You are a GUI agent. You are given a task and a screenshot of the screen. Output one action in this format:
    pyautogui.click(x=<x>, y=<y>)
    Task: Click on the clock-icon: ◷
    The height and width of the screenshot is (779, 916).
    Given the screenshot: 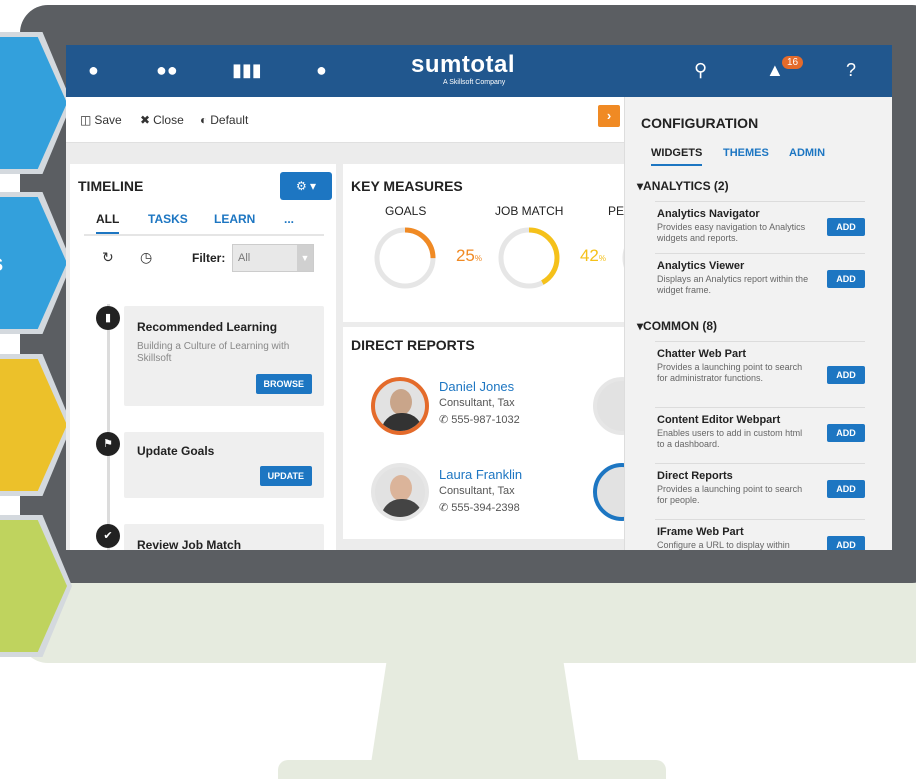 What is the action you would take?
    pyautogui.click(x=146, y=257)
    